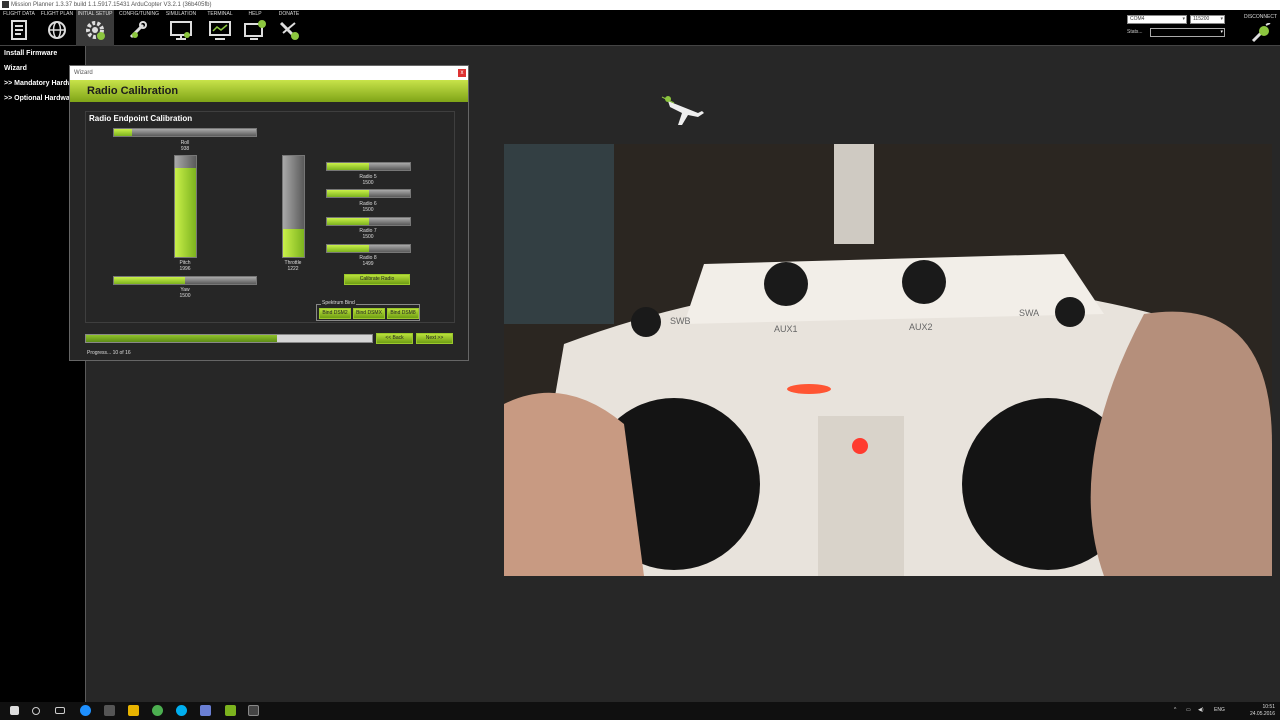 Image resolution: width=1280 pixels, height=720 pixels. I want to click on menu-help: HELP, so click(255, 28).